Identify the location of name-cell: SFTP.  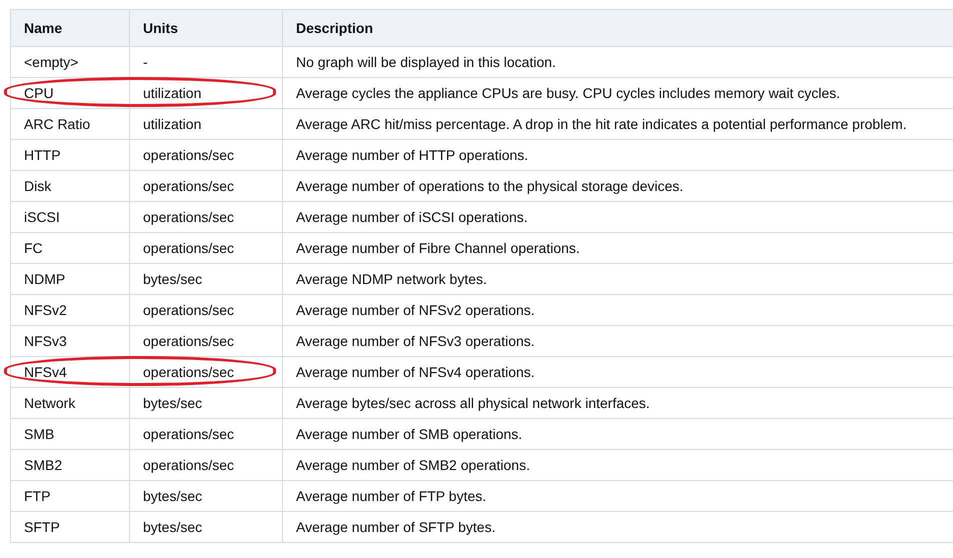
(42, 527).